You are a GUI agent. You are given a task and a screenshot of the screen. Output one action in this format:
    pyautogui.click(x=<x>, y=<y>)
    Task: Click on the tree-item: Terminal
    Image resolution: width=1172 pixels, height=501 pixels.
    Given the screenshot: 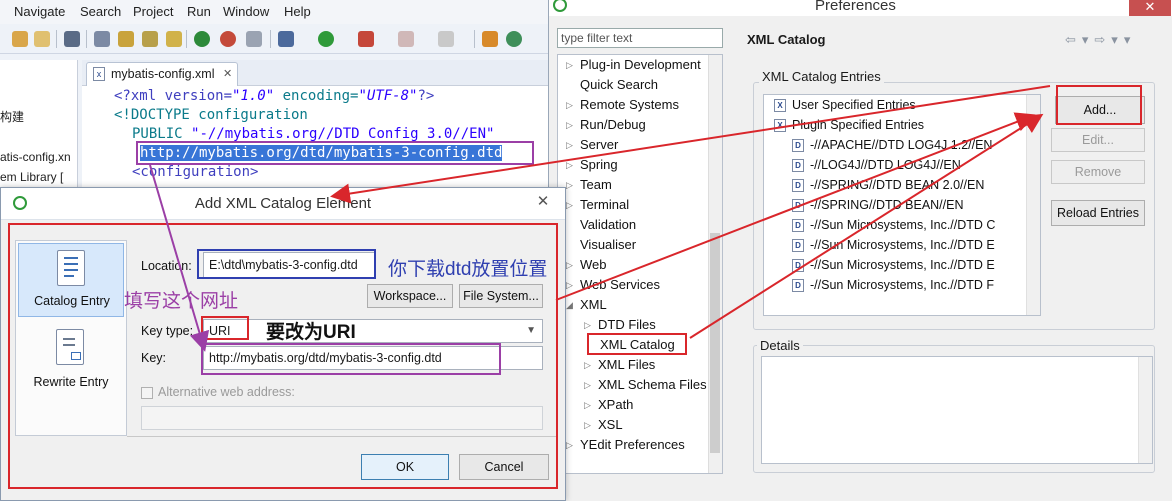 What is the action you would take?
    pyautogui.click(x=604, y=204)
    